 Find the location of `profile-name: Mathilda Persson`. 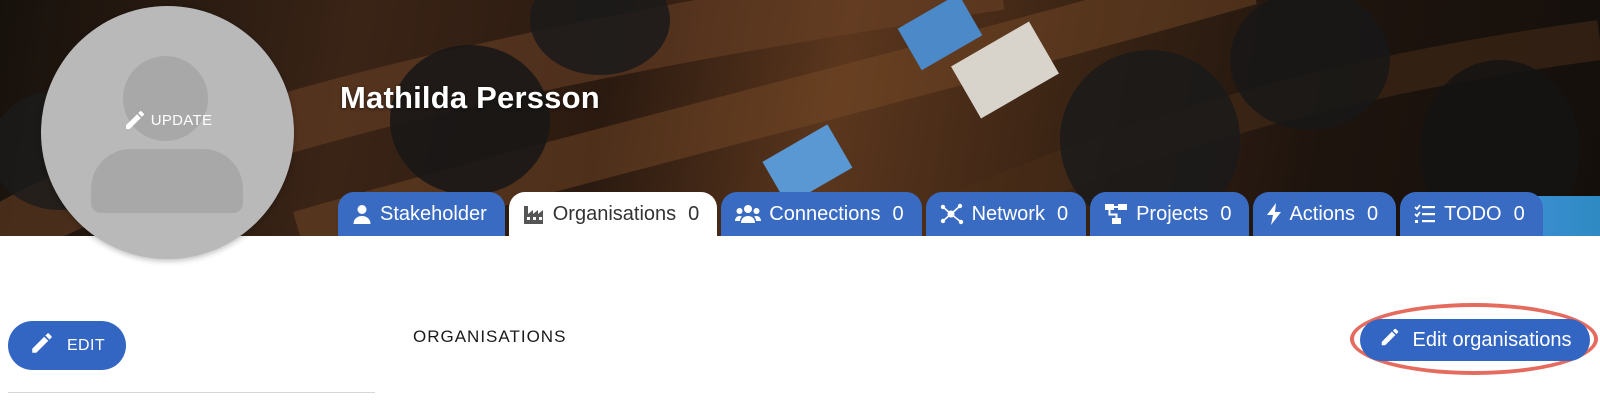

profile-name: Mathilda Persson is located at coordinates (470, 97).